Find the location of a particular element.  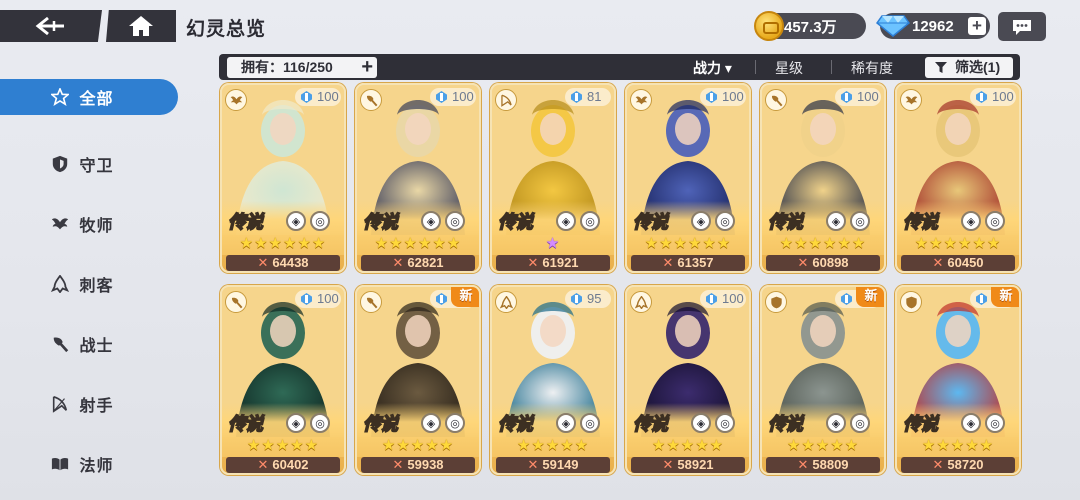

sort-star-tab: 星级 is located at coordinates (789, 68).